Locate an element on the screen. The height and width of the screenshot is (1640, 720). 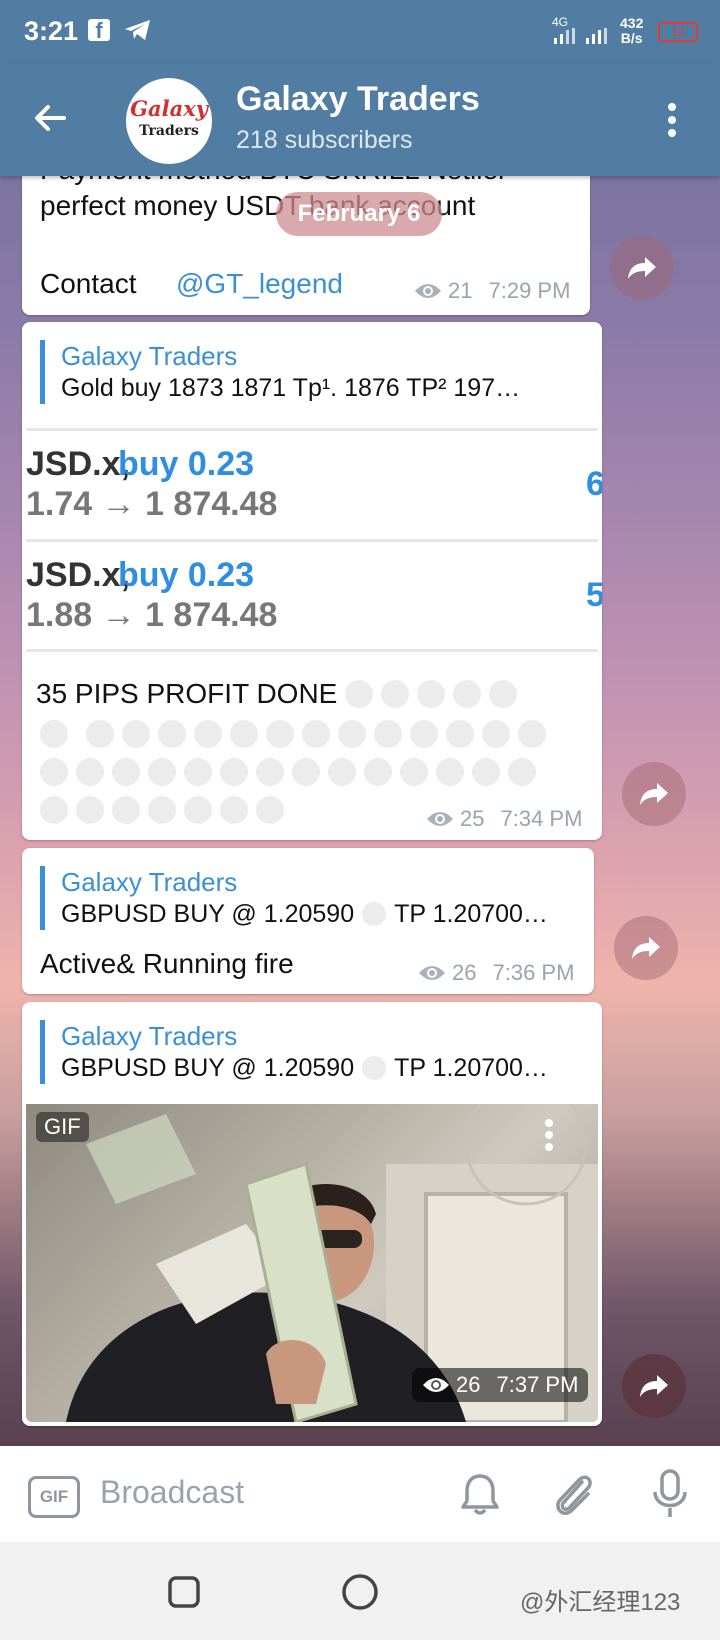
avatar-logo-subtext: Traders is located at coordinates (169, 131).